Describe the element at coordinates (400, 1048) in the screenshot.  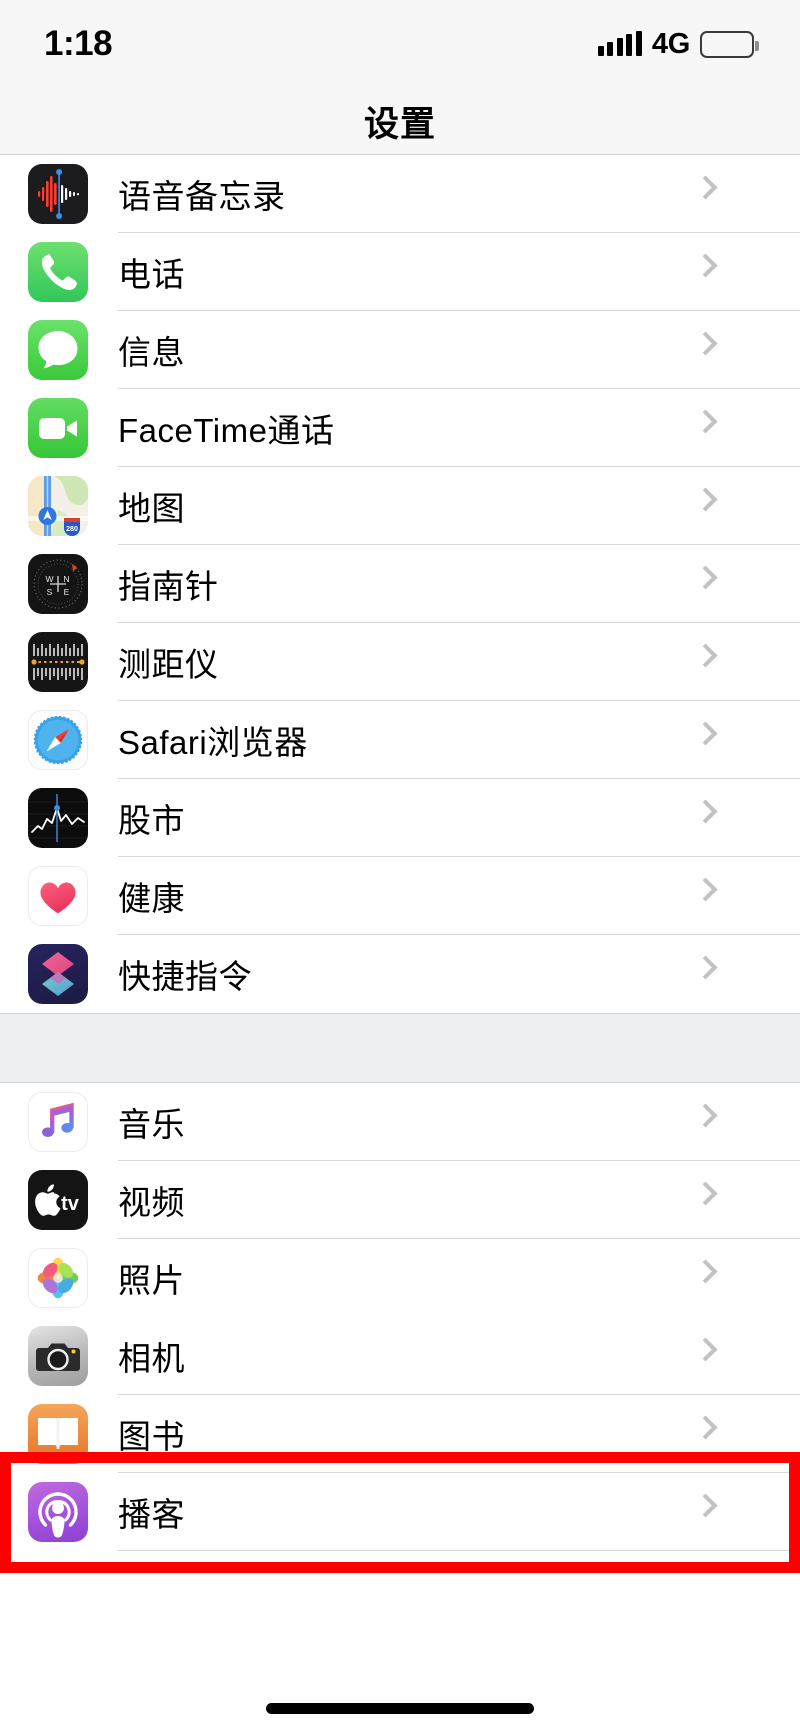
I see `settings-group-separator` at that location.